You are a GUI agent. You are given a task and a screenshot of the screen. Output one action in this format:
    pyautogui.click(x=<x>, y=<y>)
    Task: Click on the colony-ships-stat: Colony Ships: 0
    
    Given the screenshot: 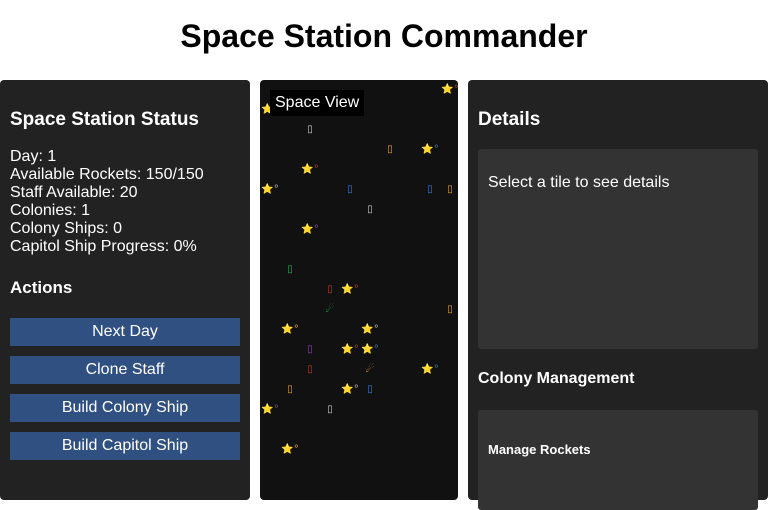 What is the action you would take?
    pyautogui.click(x=66, y=228)
    